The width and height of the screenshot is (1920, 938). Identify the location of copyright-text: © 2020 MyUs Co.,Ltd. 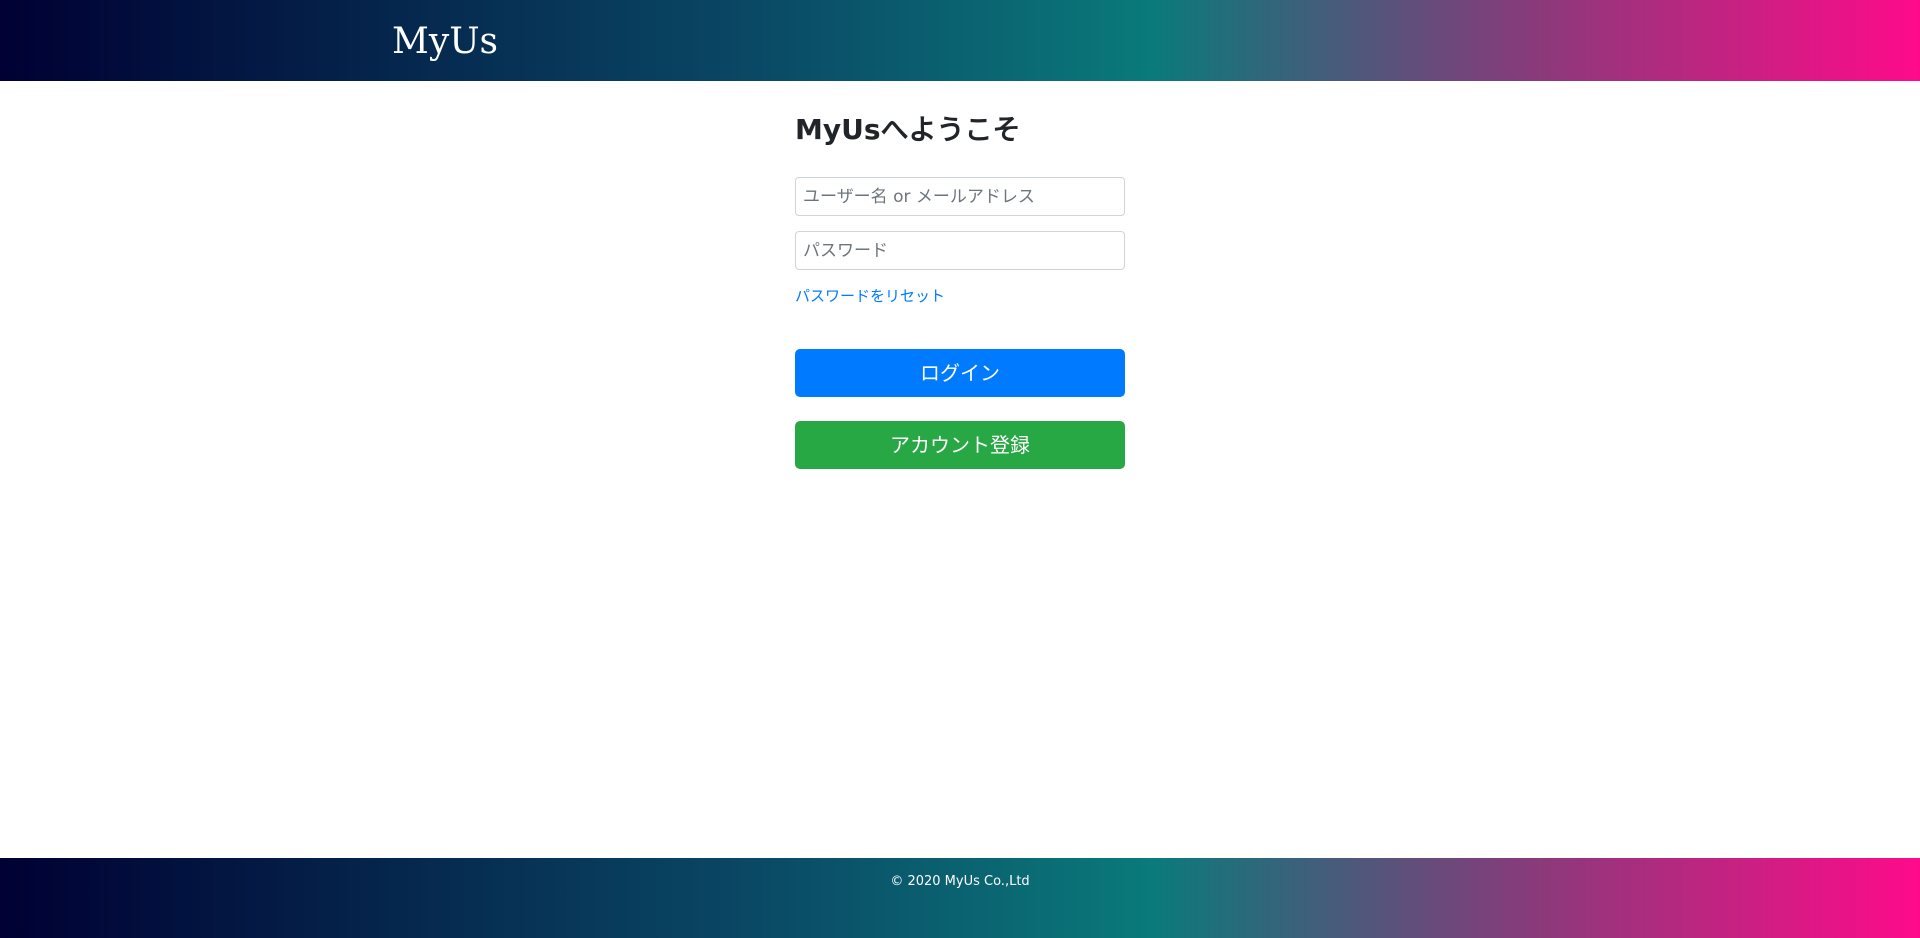
(960, 881).